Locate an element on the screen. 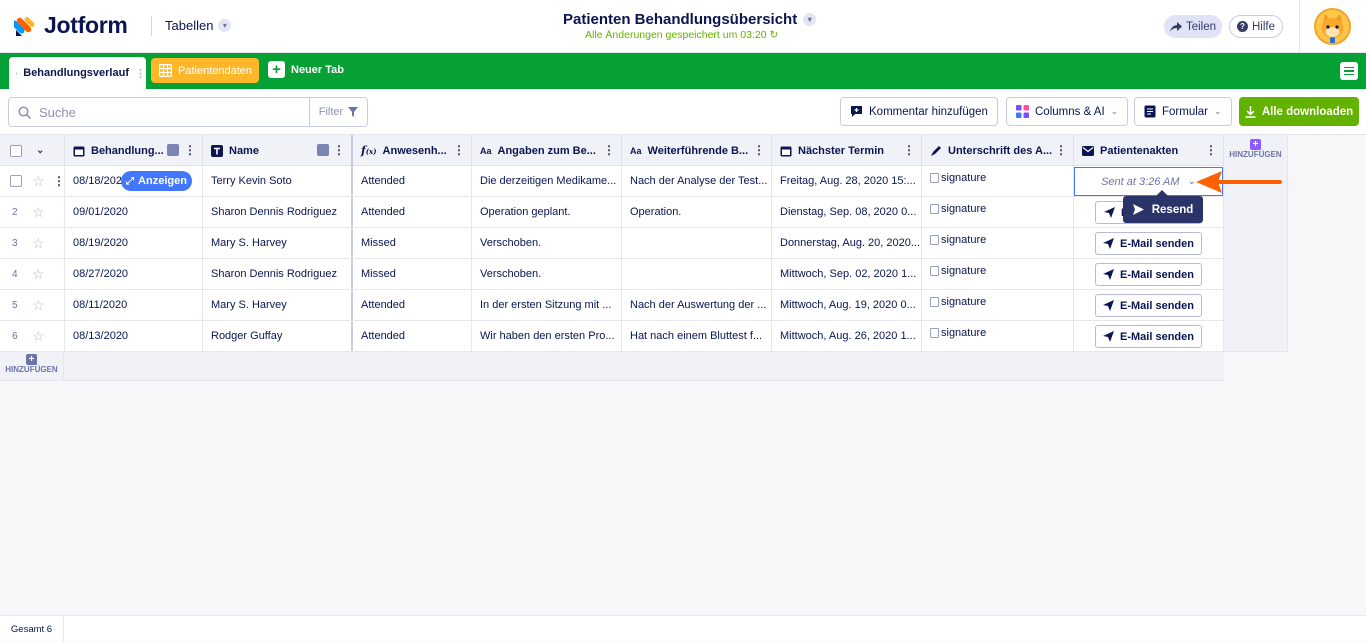 The height and width of the screenshot is (642, 1366). jotform-logo: Jotform is located at coordinates (71, 25).